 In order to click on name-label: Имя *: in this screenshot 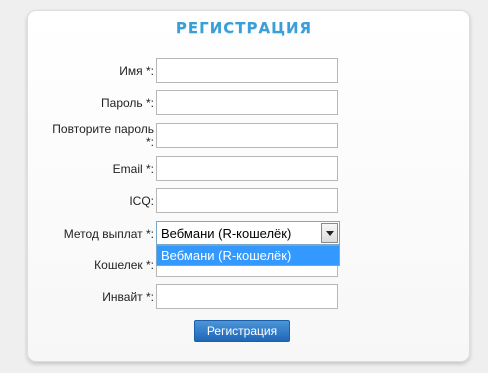, I will do `click(136, 71)`.